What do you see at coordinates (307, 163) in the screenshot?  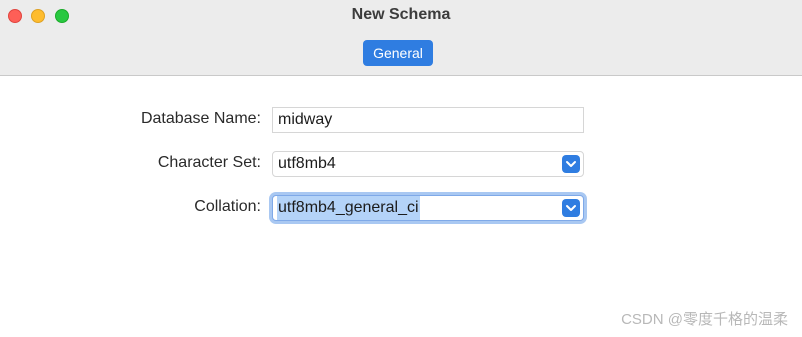 I see `character-set-value: utf8mb4` at bounding box center [307, 163].